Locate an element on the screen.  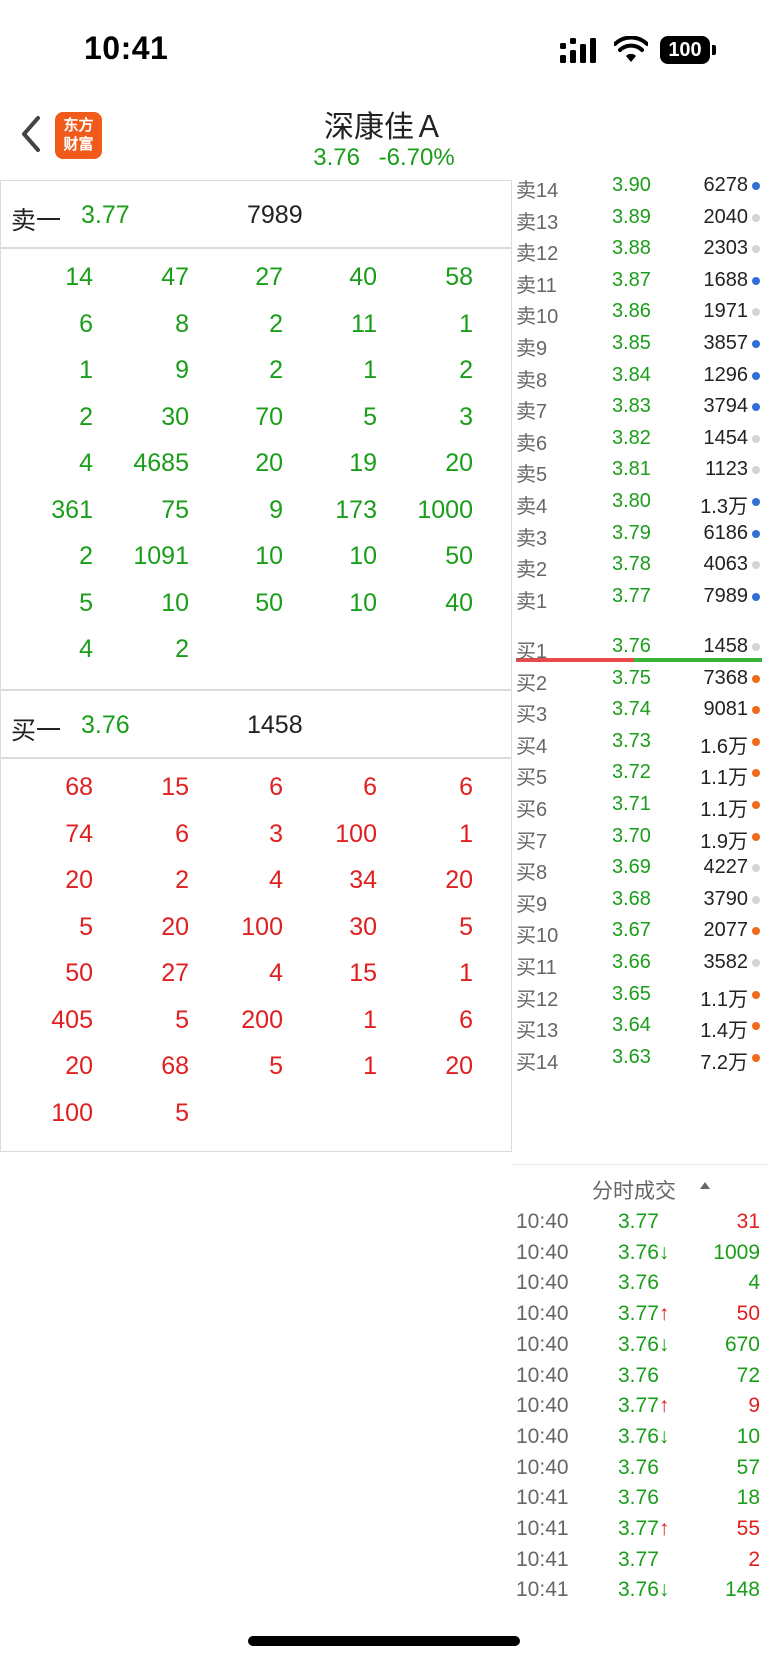
trade-row: 10:41 3.76 18 is located at coordinates (640, 1497).